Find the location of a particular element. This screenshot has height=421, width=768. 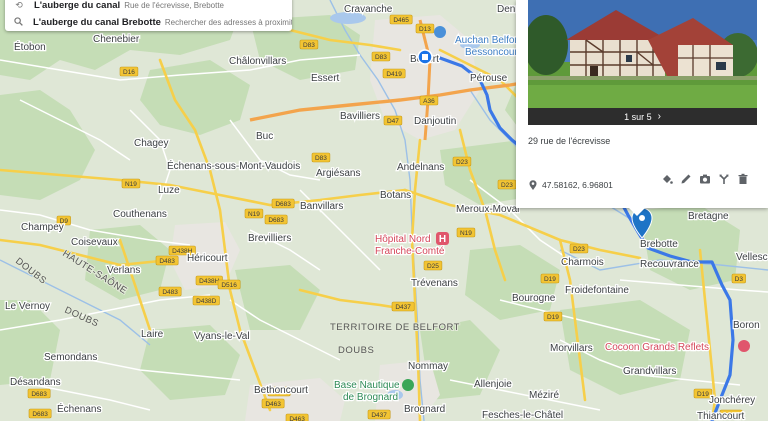

town-label: Chagey is located at coordinates (151, 143).